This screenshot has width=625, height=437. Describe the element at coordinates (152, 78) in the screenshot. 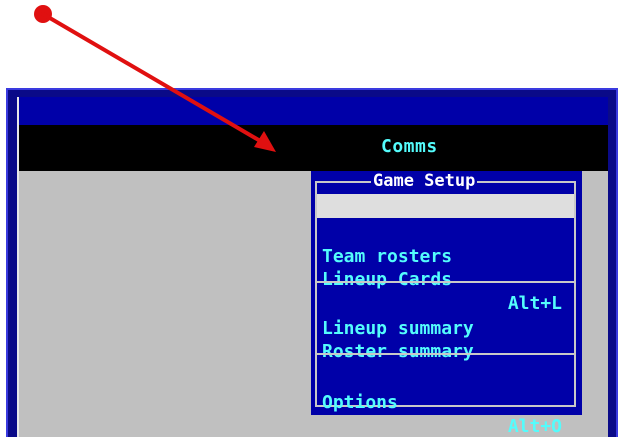

I see `arrow-shaft` at that location.